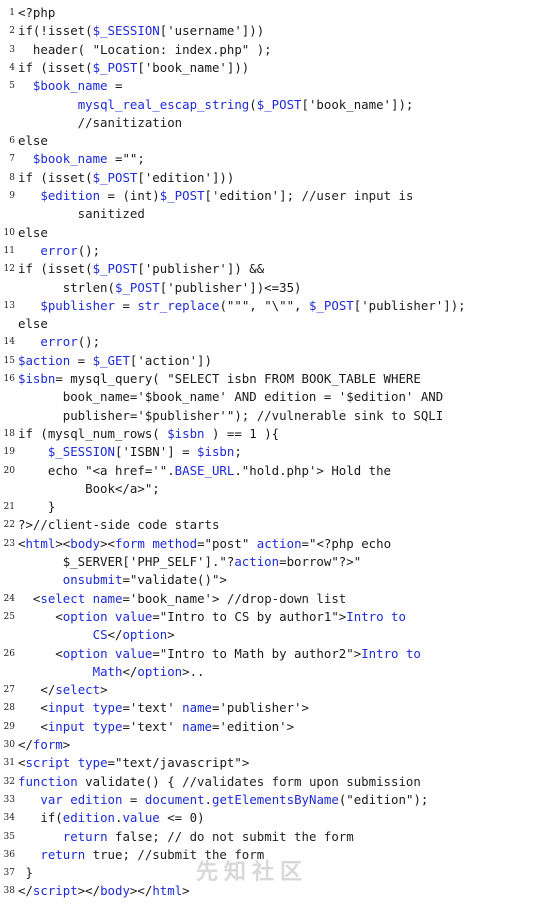 The image size is (553, 922). I want to click on line-number: 19, so click(9, 452).